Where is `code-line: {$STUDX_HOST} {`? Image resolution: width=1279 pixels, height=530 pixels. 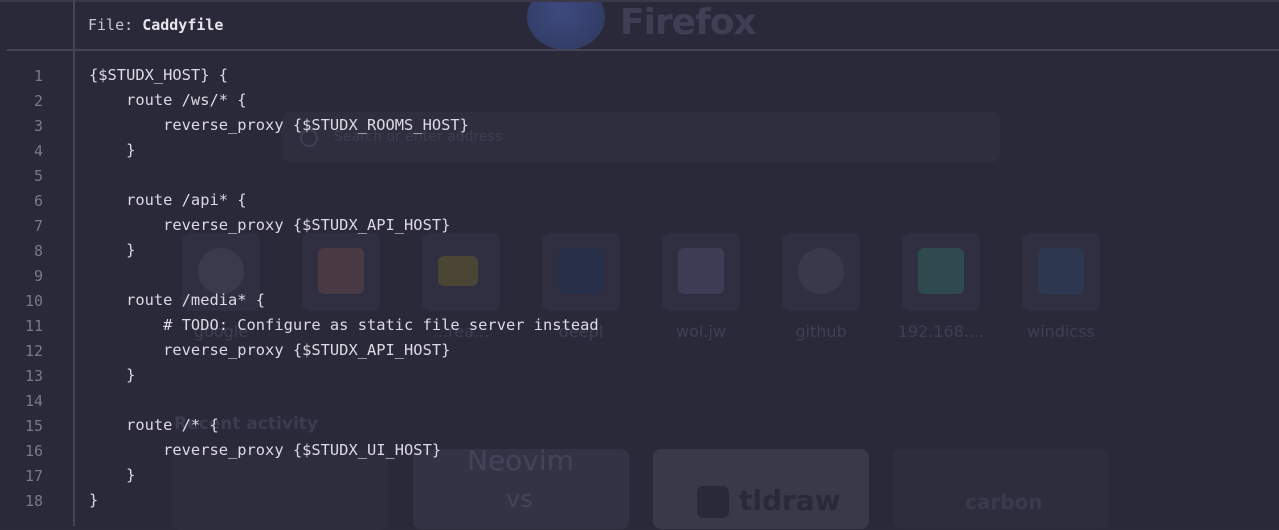
code-line: {$STUDX_HOST} { is located at coordinates (158, 75).